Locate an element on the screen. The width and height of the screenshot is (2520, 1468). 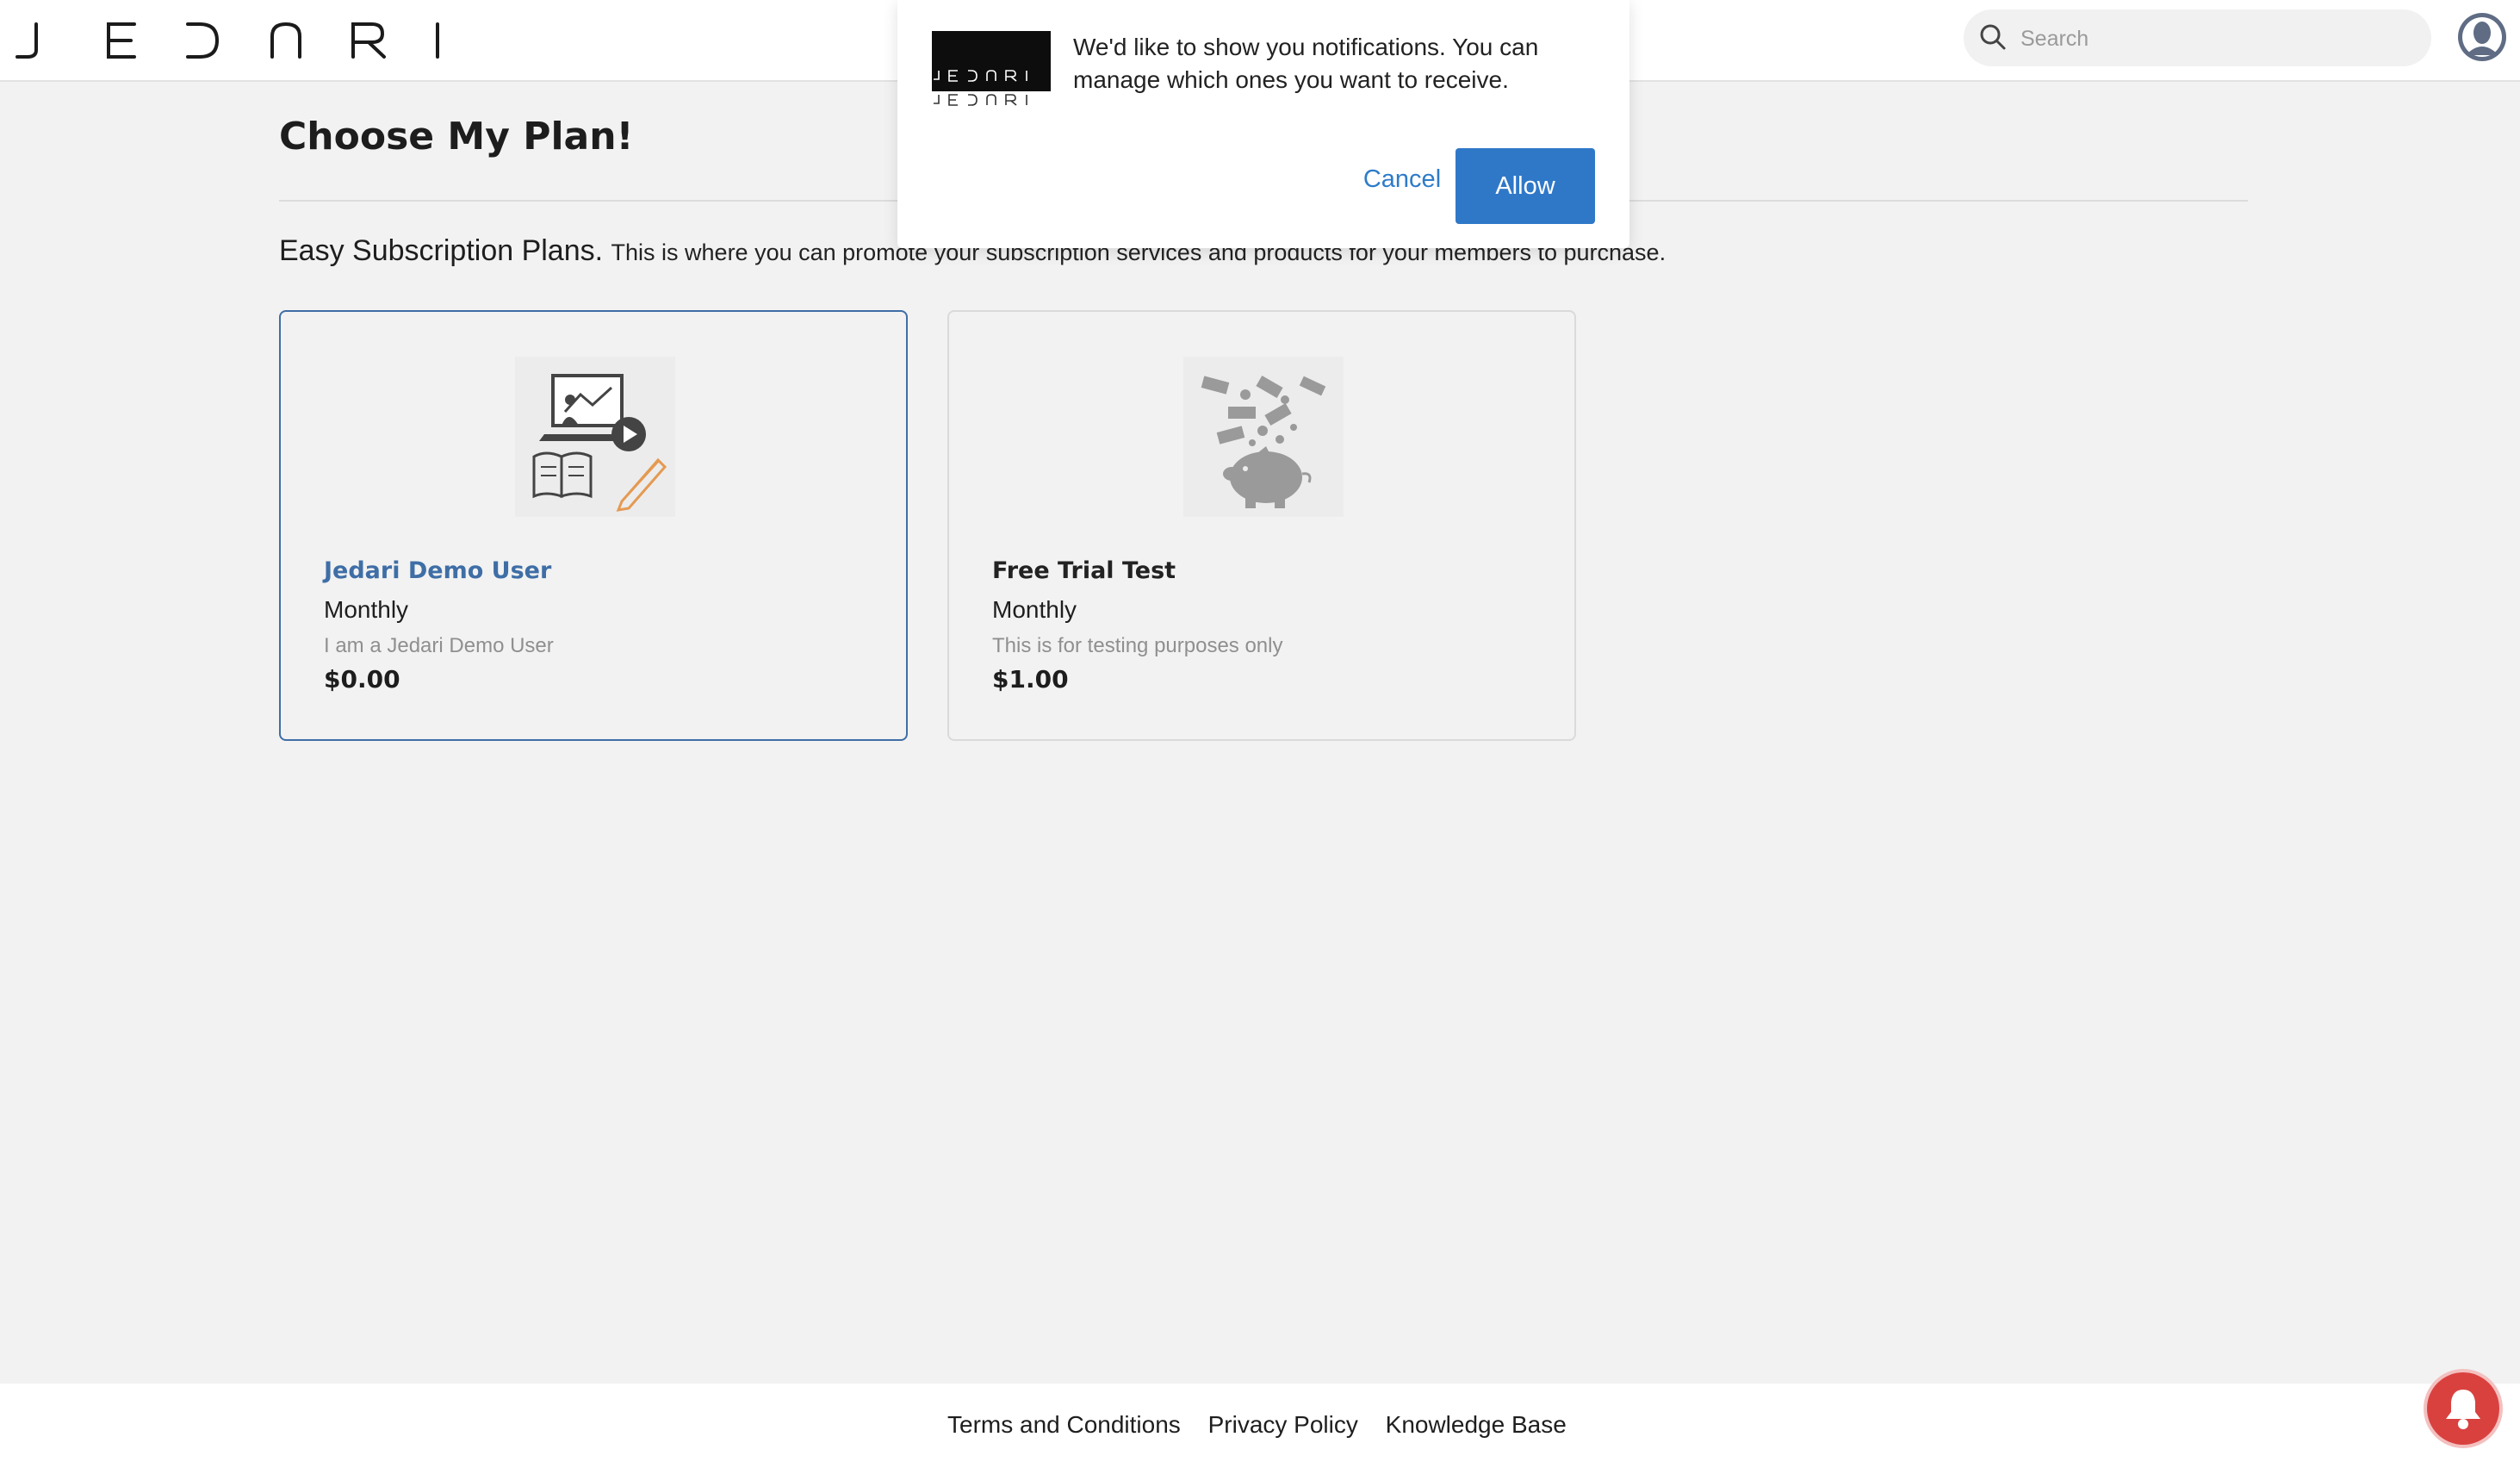
plan-name: Jedari Demo User is located at coordinates (438, 570).